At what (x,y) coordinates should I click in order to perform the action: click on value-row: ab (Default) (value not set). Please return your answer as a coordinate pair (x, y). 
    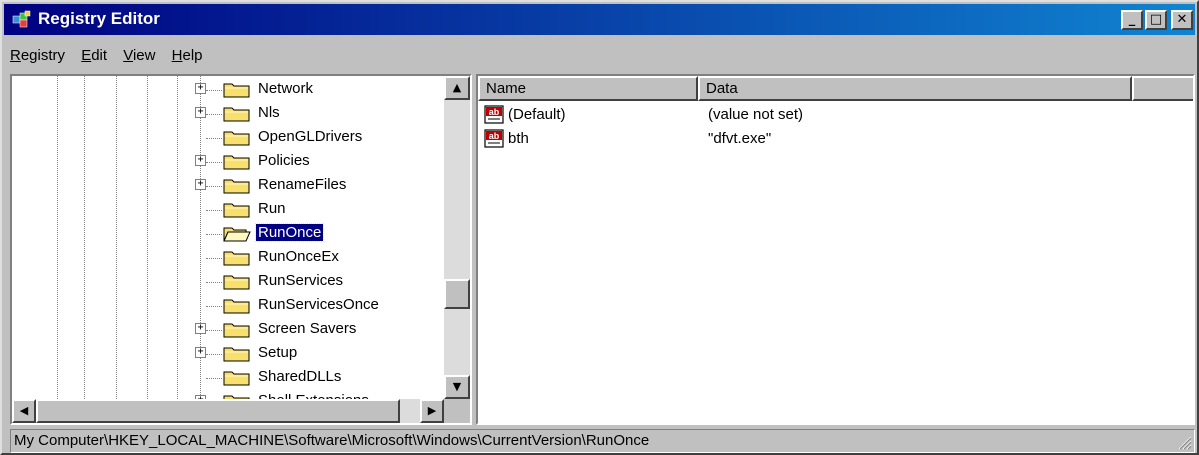
    Looking at the image, I should click on (835, 115).